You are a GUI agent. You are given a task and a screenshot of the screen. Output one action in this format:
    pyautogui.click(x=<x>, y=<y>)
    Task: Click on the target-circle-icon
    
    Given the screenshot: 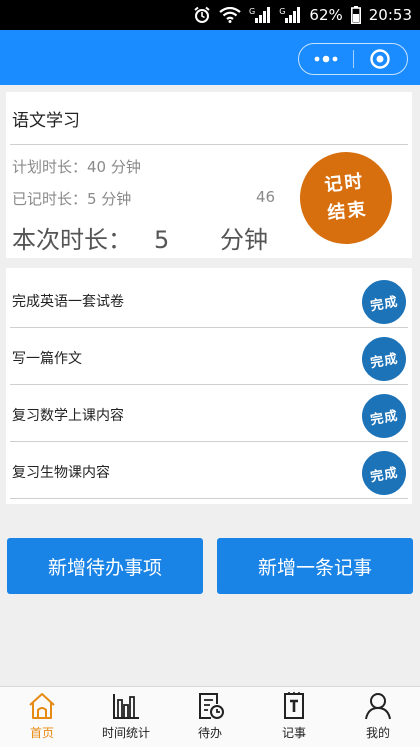 What is the action you would take?
    pyautogui.click(x=380, y=59)
    